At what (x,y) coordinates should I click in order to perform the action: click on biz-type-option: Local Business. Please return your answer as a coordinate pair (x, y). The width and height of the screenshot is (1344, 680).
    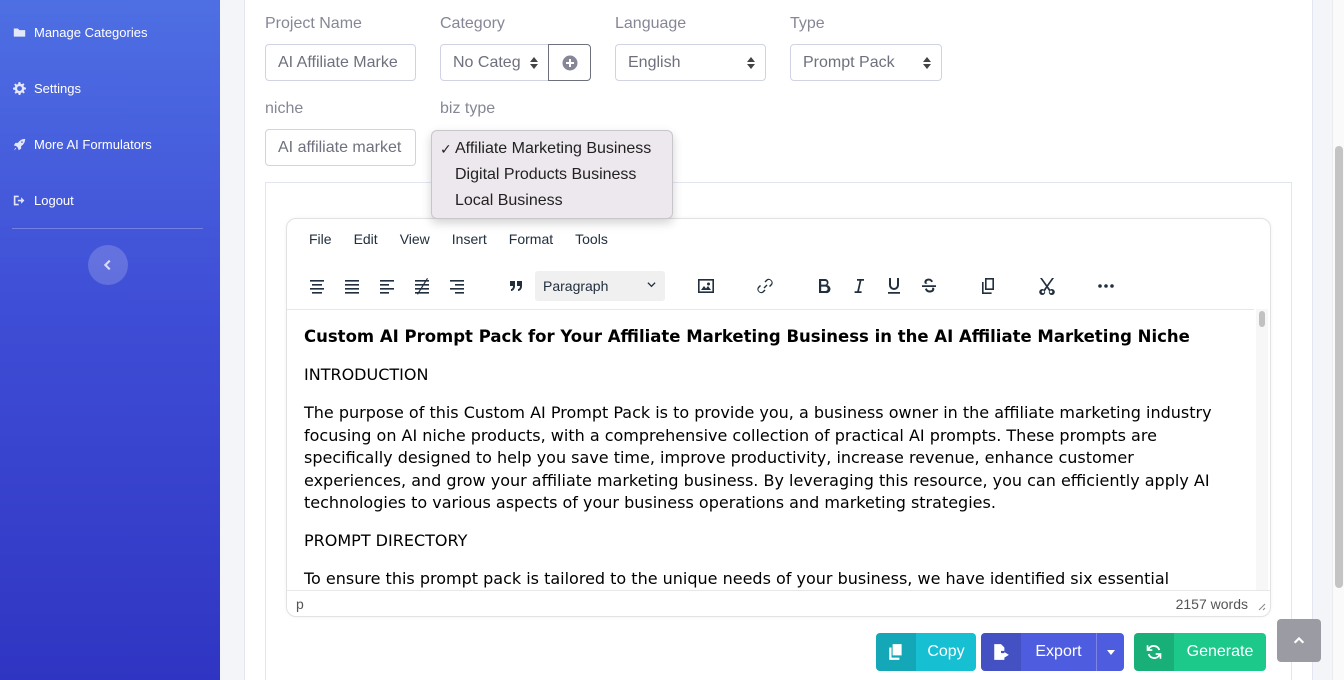
    Looking at the image, I should click on (552, 201).